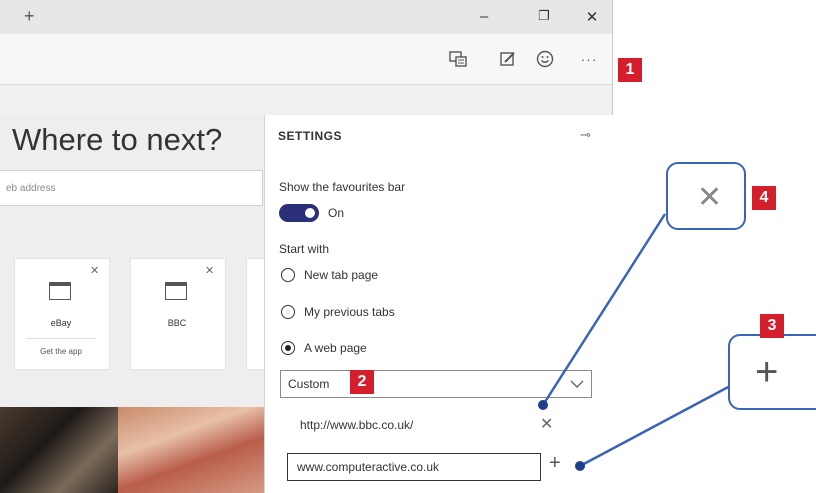 The height and width of the screenshot is (493, 816). Describe the element at coordinates (767, 372) in the screenshot. I see `plus-icon: +` at that location.